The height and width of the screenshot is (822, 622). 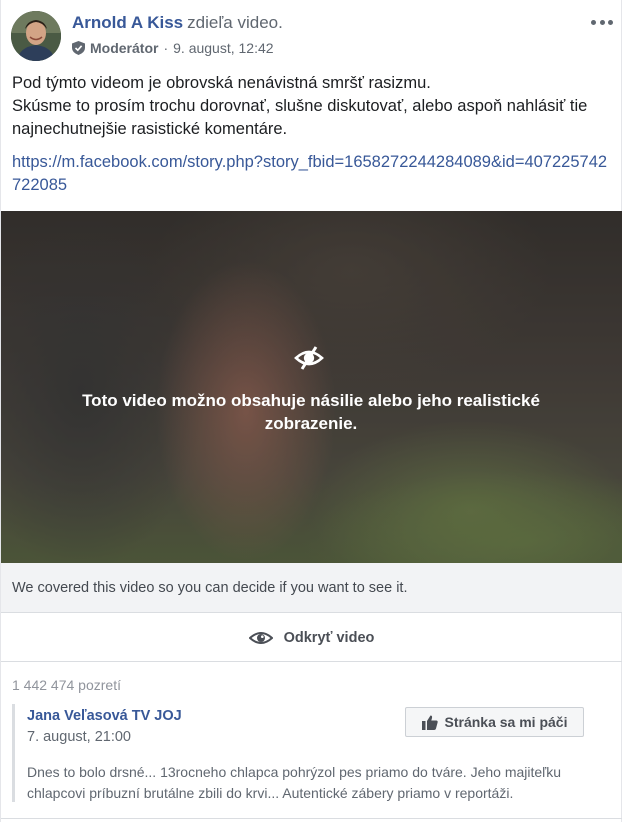 I want to click on like-page-label: Stránka sa mi páči, so click(x=506, y=722).